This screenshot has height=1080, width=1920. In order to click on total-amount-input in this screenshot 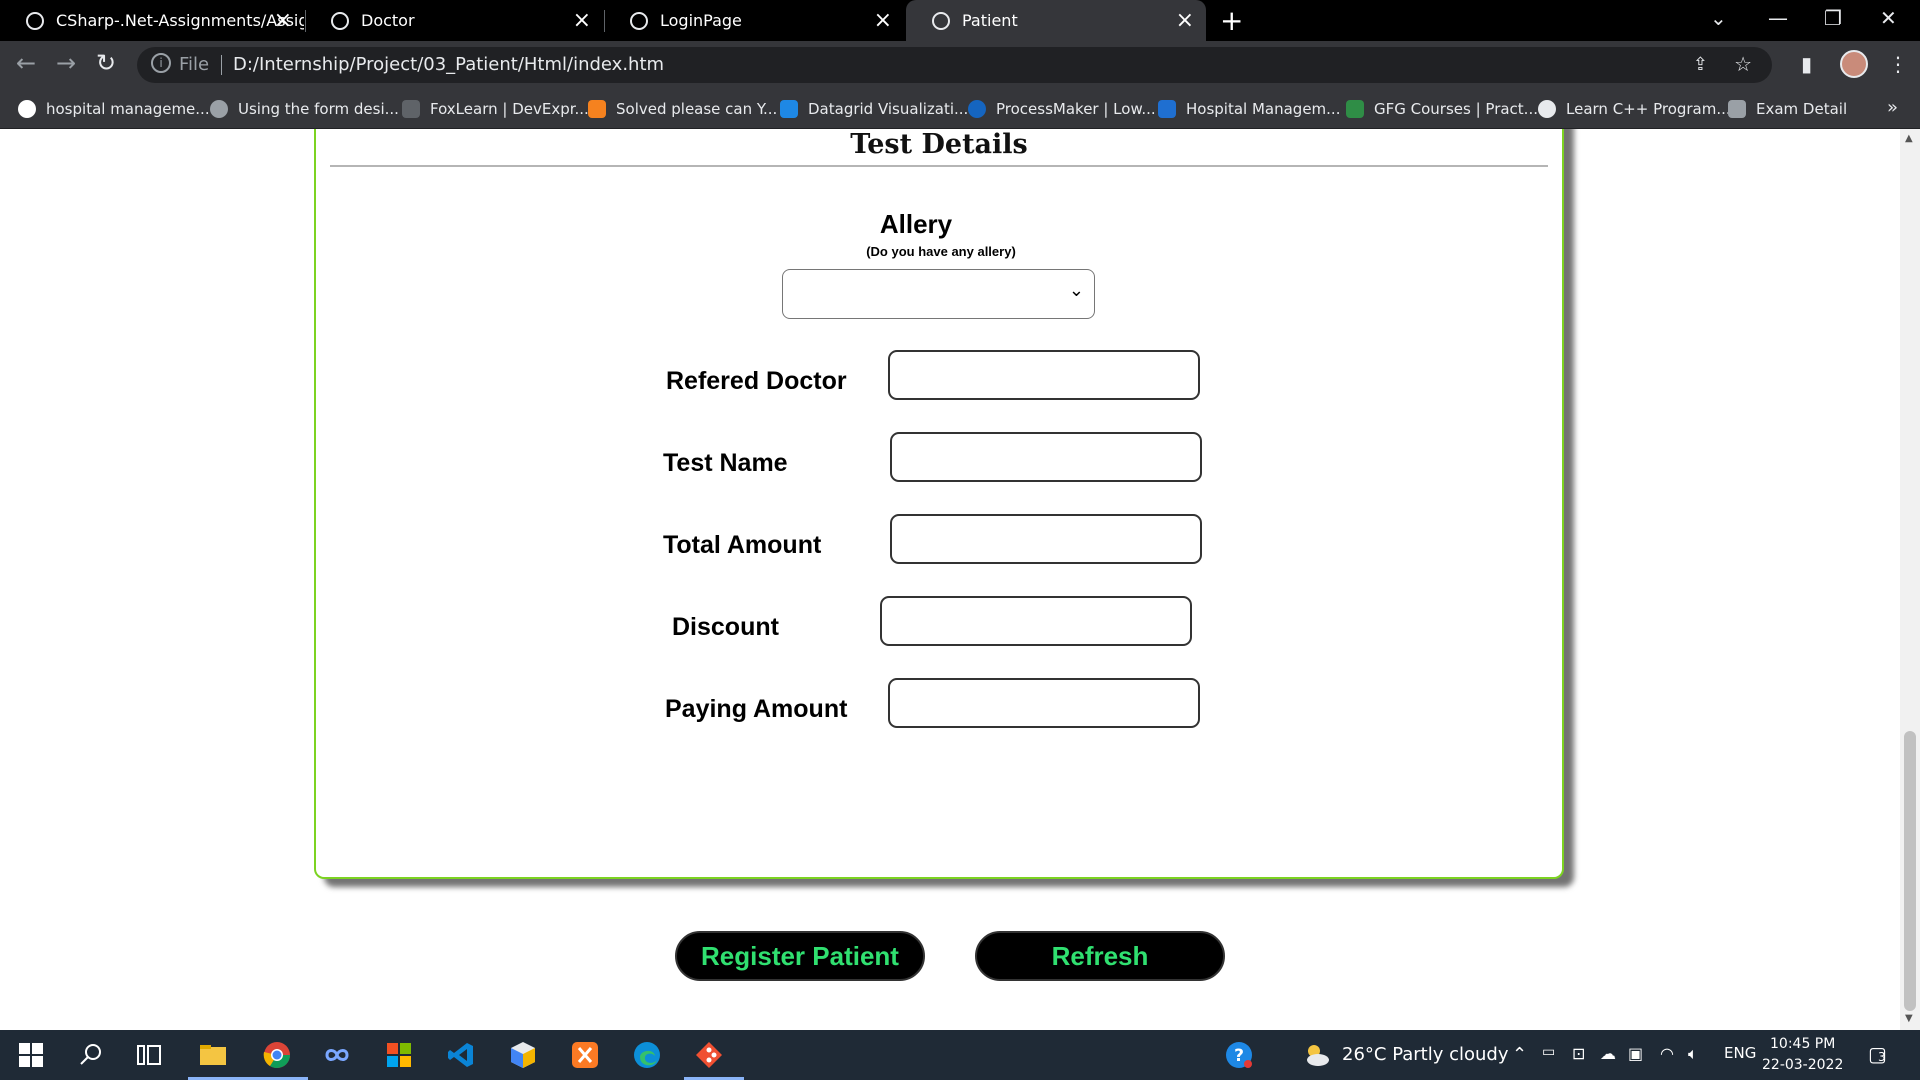, I will do `click(1046, 539)`.